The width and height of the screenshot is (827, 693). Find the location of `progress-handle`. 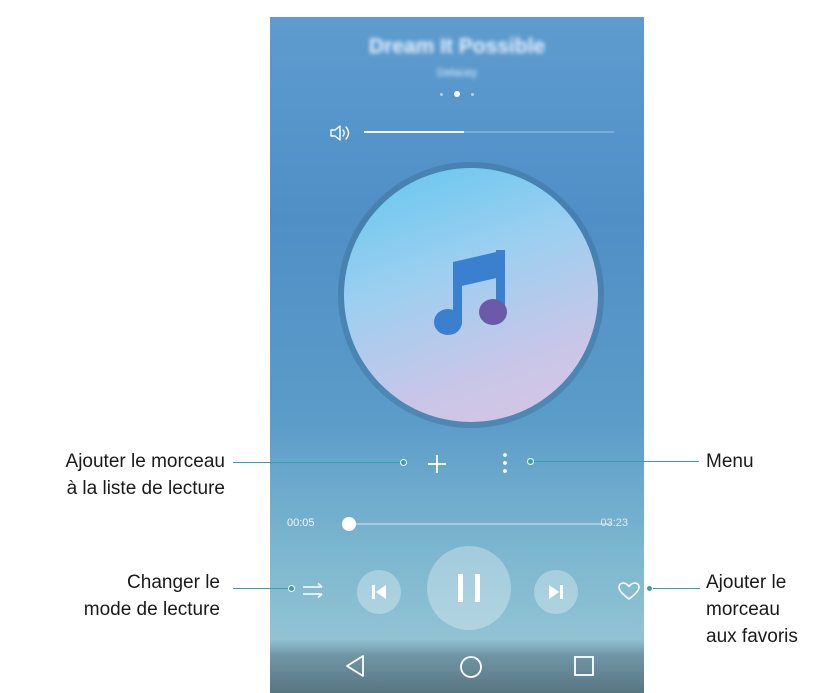

progress-handle is located at coordinates (348, 524).